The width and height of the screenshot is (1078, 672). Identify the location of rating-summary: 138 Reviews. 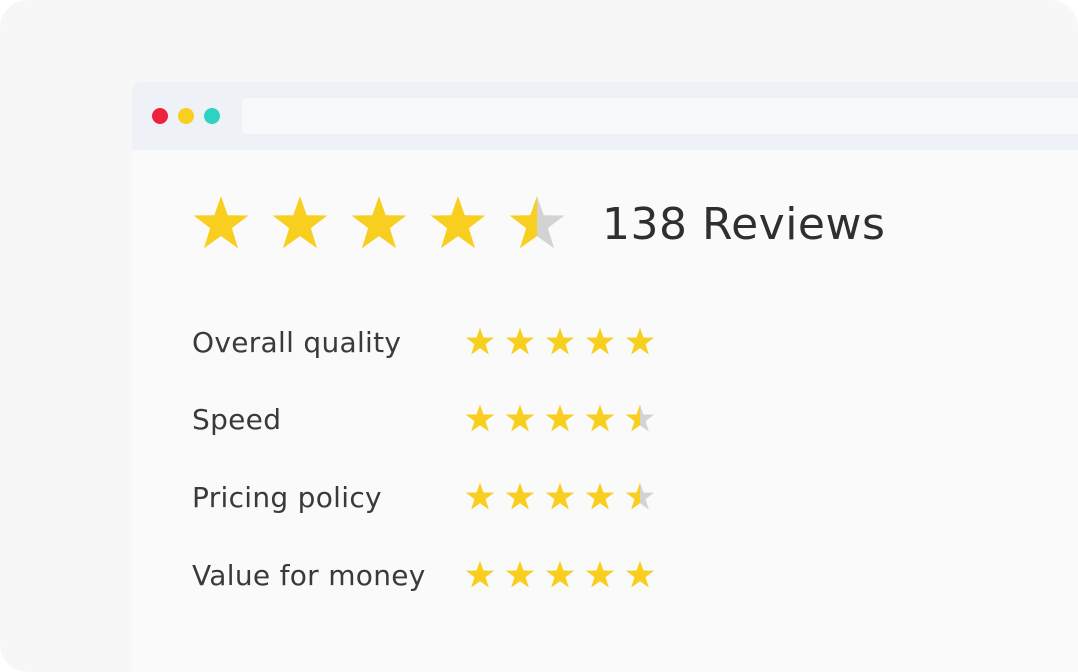
(537, 224).